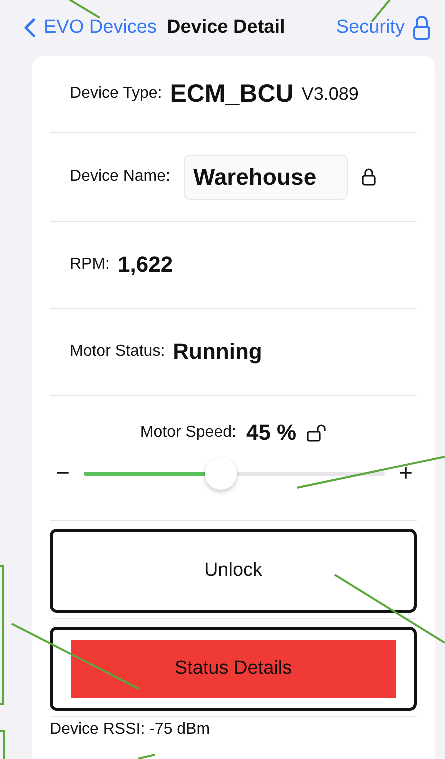 The width and height of the screenshot is (445, 759). Describe the element at coordinates (90, 28) in the screenshot. I see `back-link: EVO Devices` at that location.